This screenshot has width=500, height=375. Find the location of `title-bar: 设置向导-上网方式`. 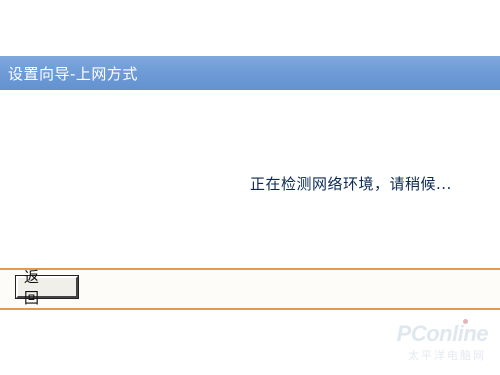

title-bar: 设置向导-上网方式 is located at coordinates (250, 73).